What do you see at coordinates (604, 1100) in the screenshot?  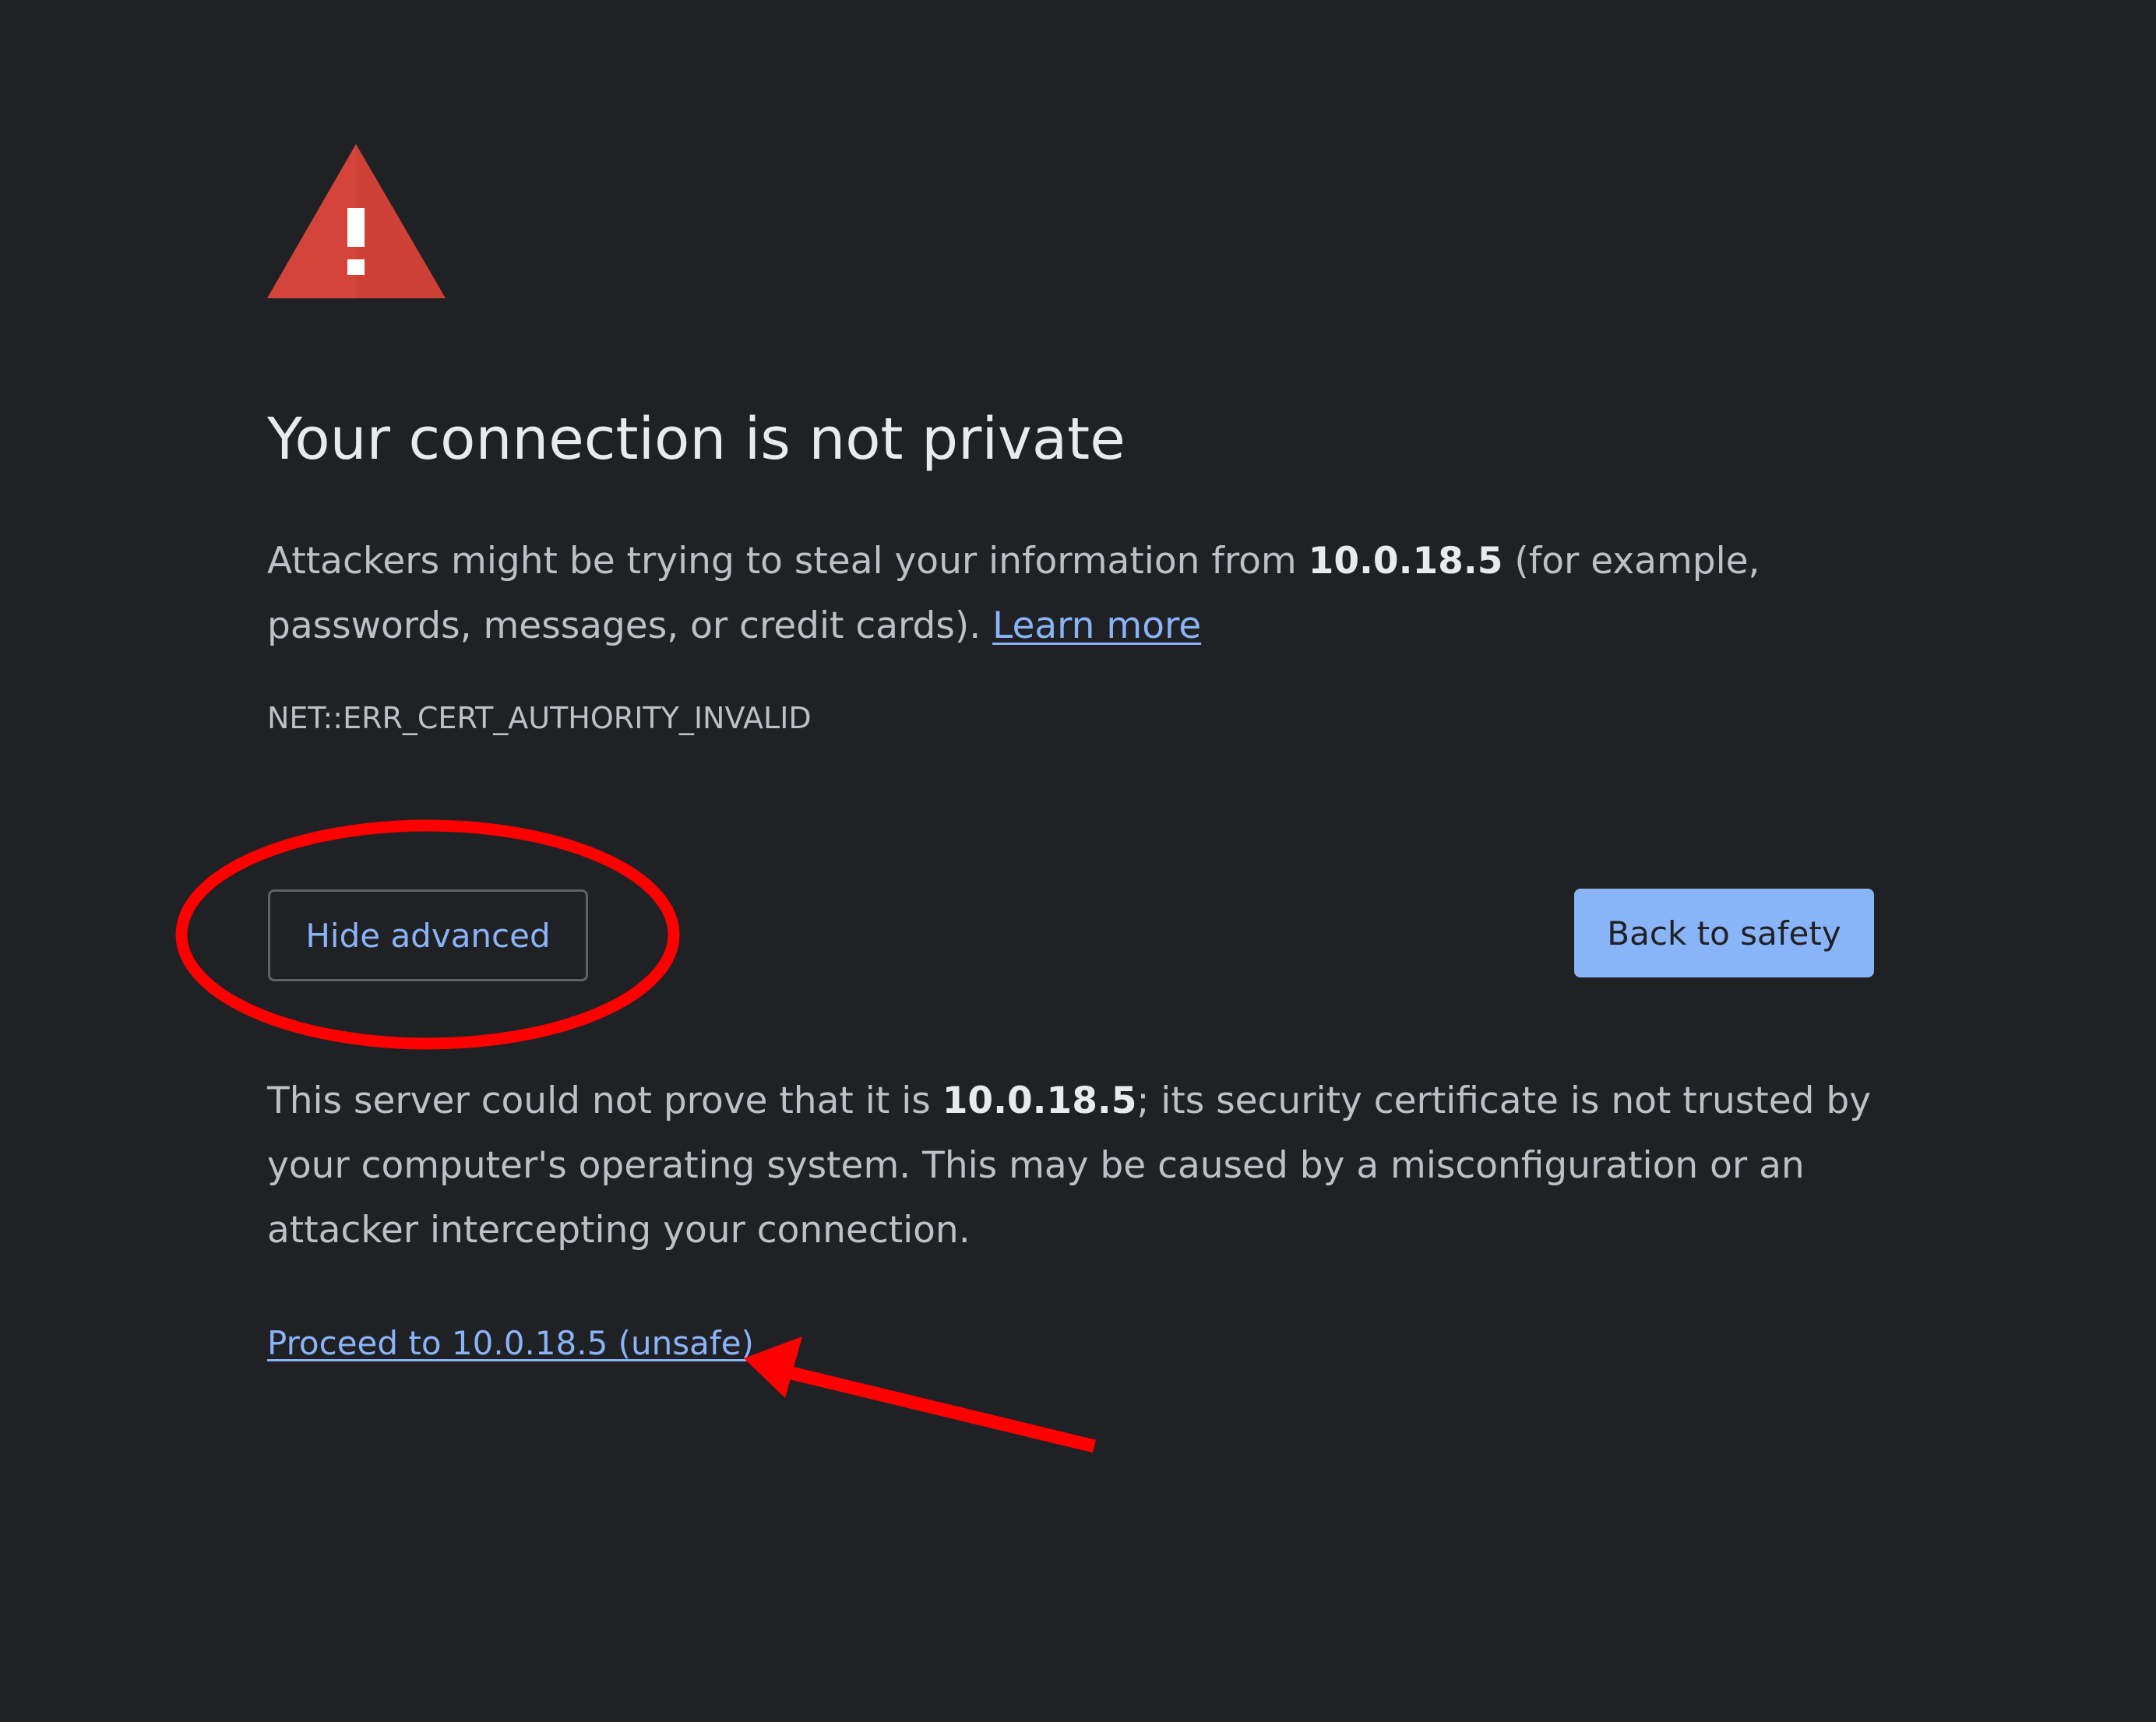 I see `details-text: This server could not prove that it is` at bounding box center [604, 1100].